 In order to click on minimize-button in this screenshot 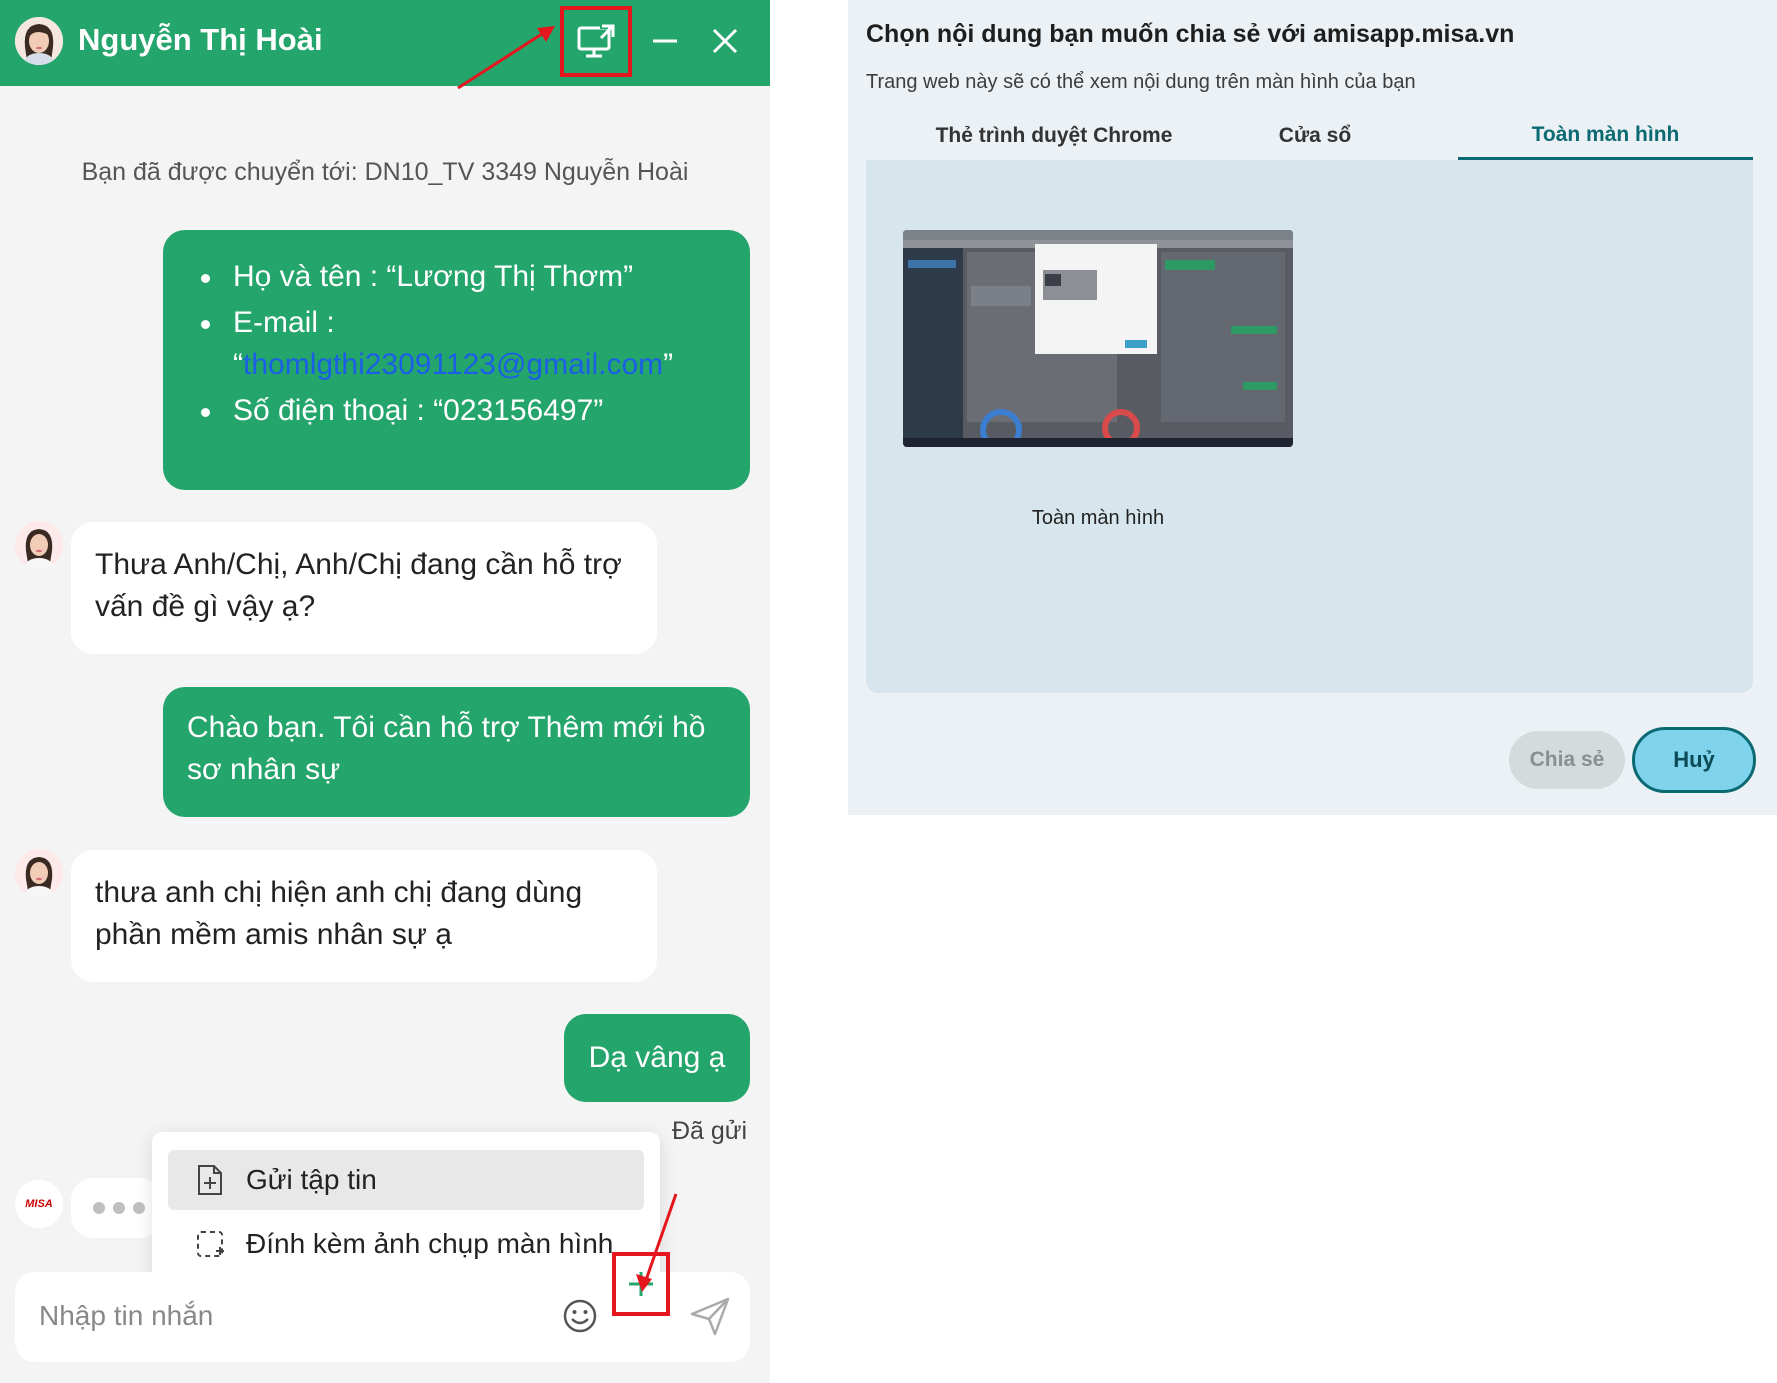, I will do `click(665, 41)`.